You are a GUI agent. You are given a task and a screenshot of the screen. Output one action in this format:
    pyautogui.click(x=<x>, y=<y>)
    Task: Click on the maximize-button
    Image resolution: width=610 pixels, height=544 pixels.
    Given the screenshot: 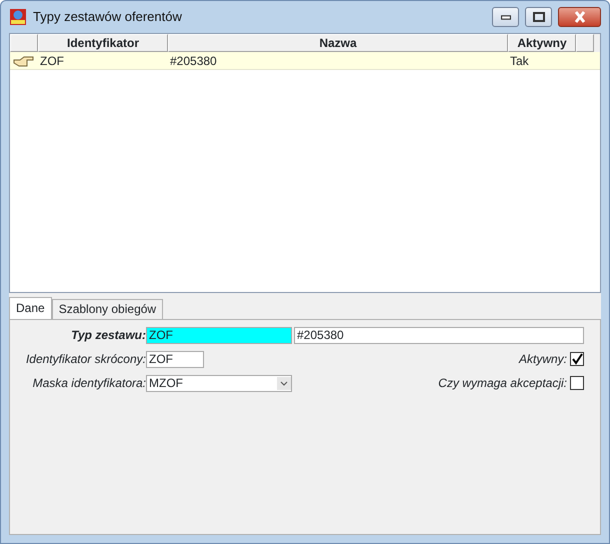 What is the action you would take?
    pyautogui.click(x=538, y=17)
    